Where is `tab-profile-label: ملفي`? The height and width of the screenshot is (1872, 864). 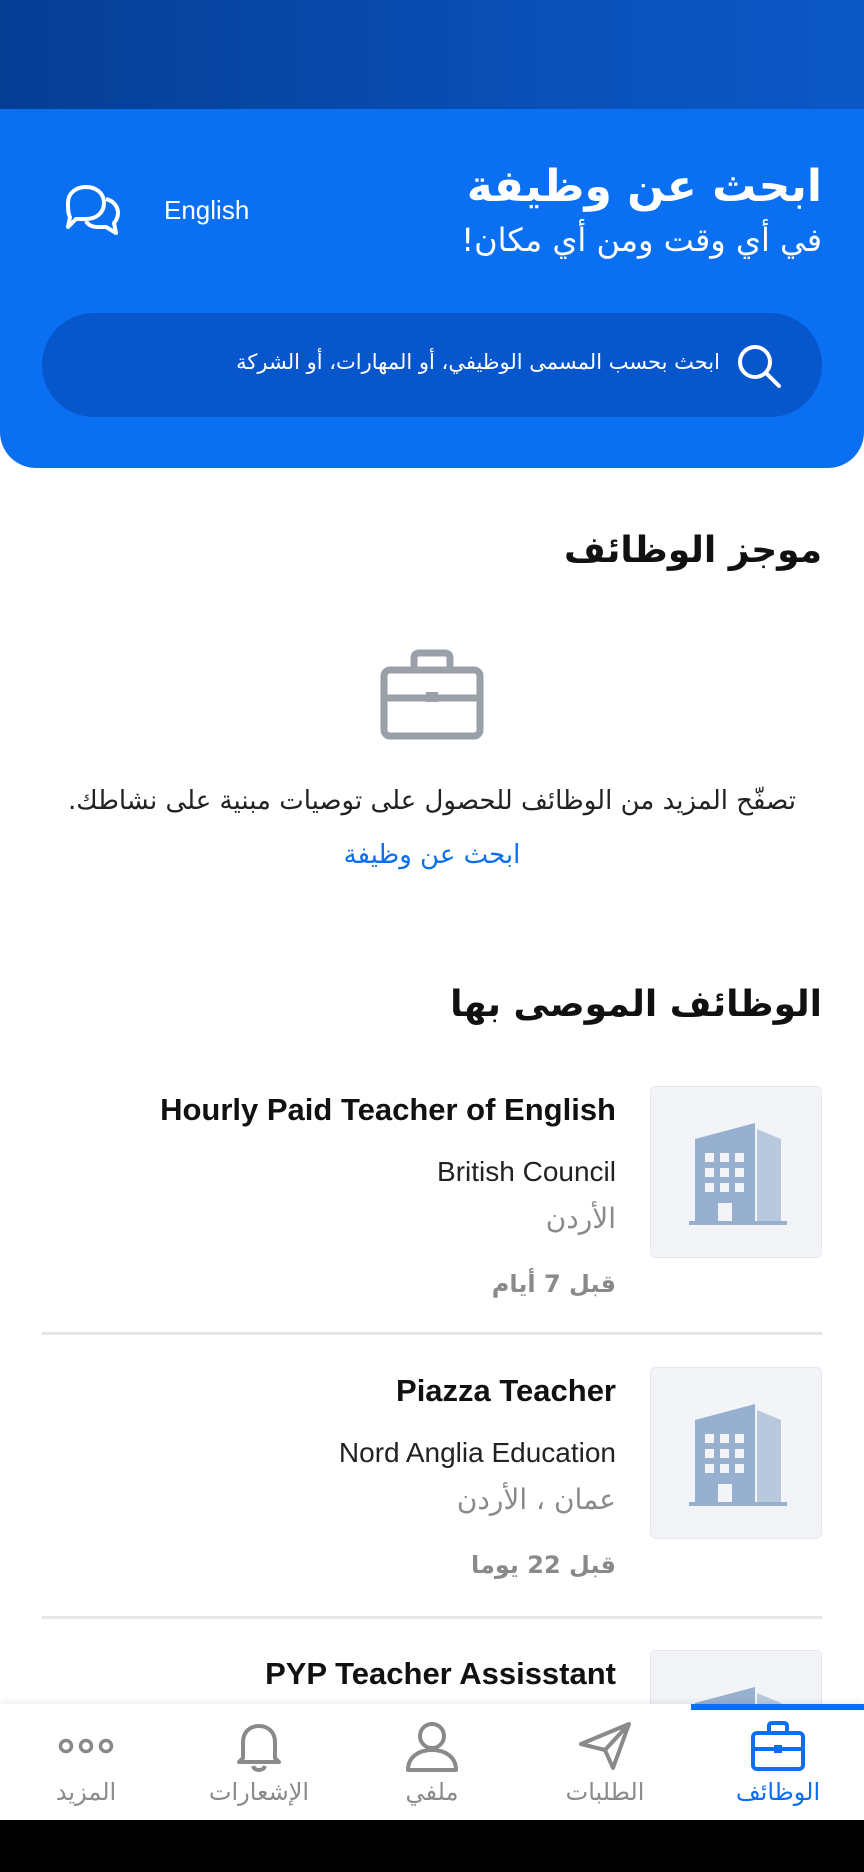
tab-profile-label: ملفي is located at coordinates (432, 1792).